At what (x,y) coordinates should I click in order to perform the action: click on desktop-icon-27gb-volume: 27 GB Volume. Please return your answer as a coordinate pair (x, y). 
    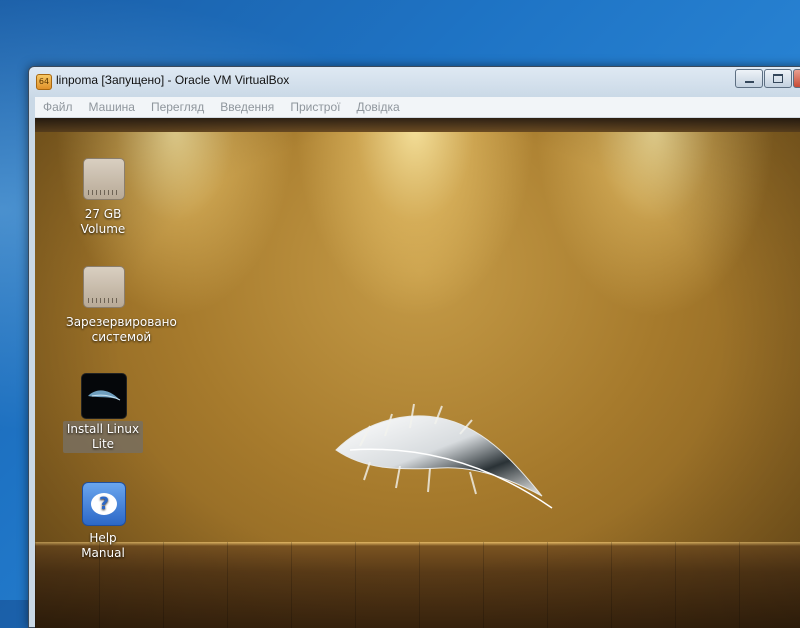
    Looking at the image, I should click on (103, 198).